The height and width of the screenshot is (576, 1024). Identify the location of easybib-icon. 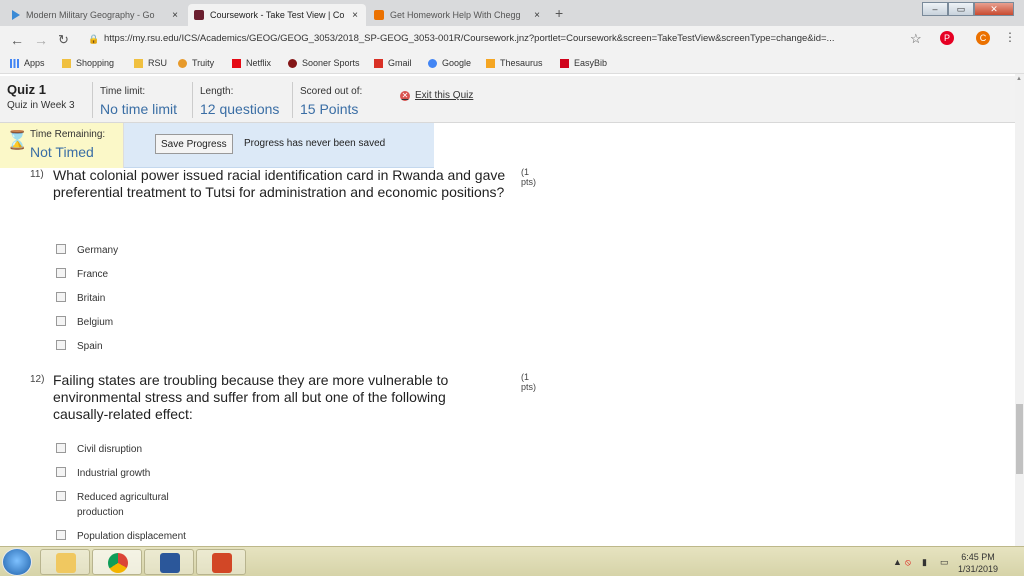
(564, 63).